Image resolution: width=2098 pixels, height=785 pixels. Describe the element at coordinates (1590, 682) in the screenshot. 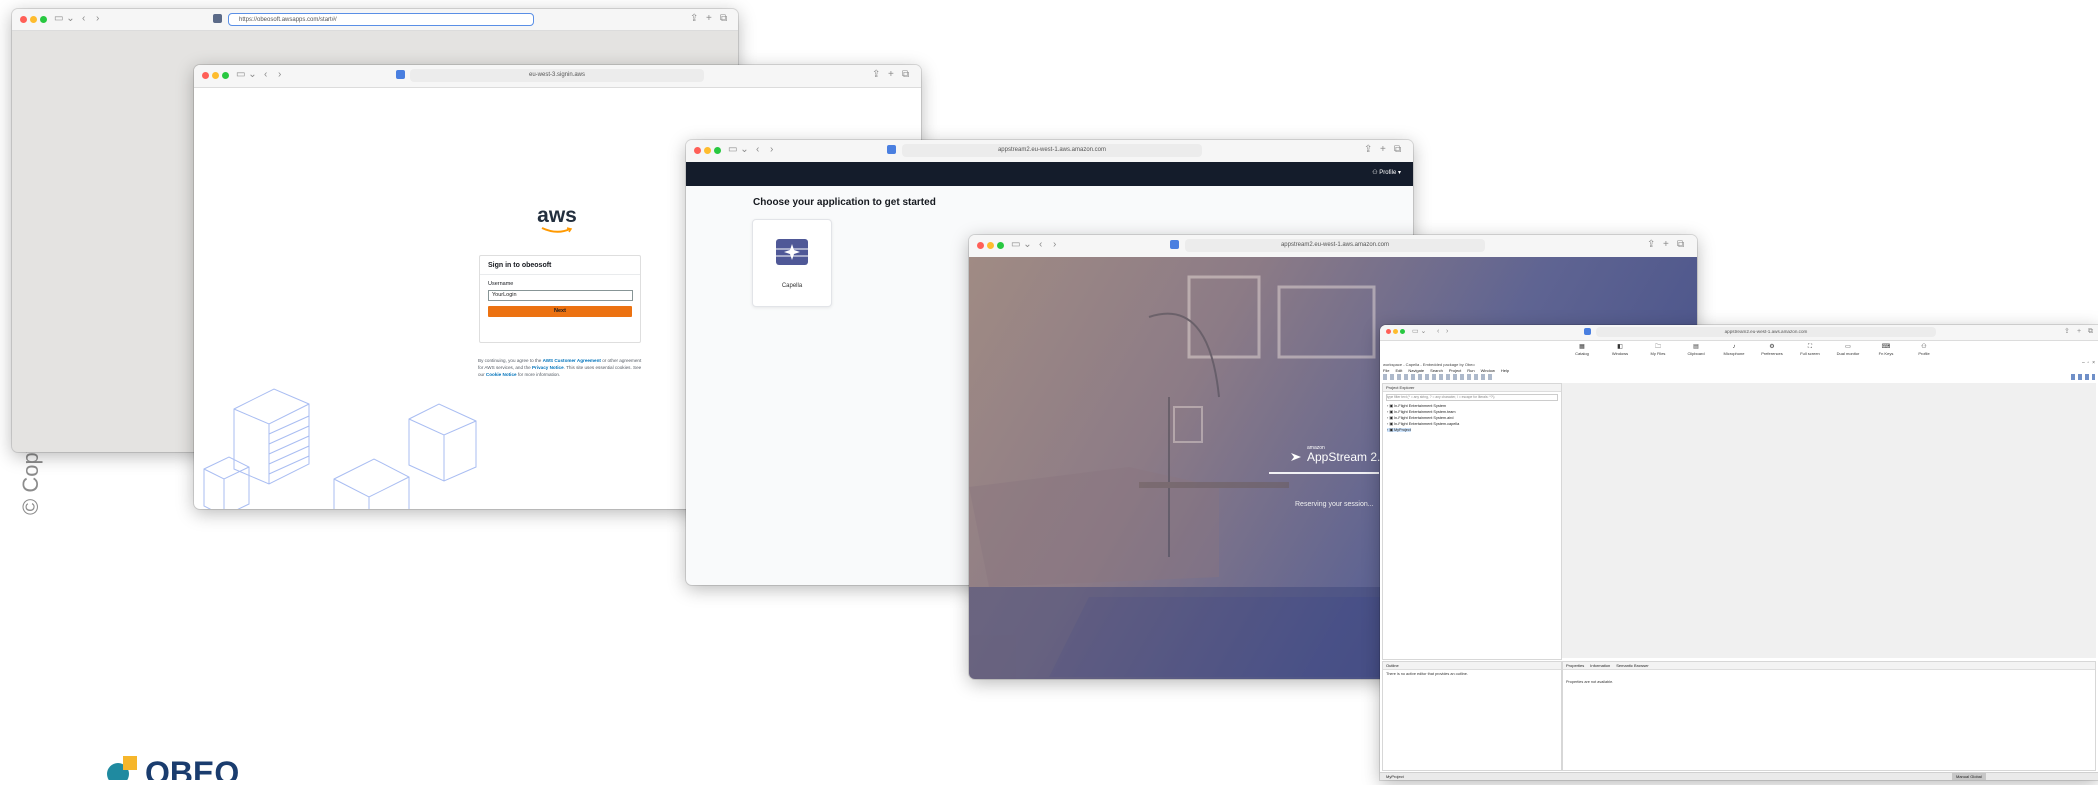

I see `properties-message: Properties are not available.` at that location.